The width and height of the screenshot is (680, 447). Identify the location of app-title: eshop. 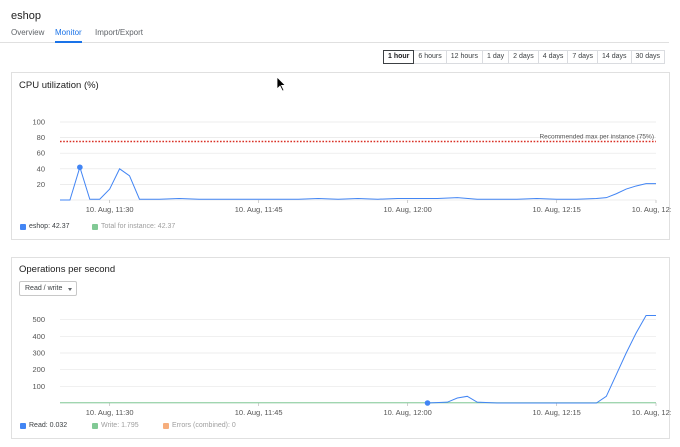
(26, 16).